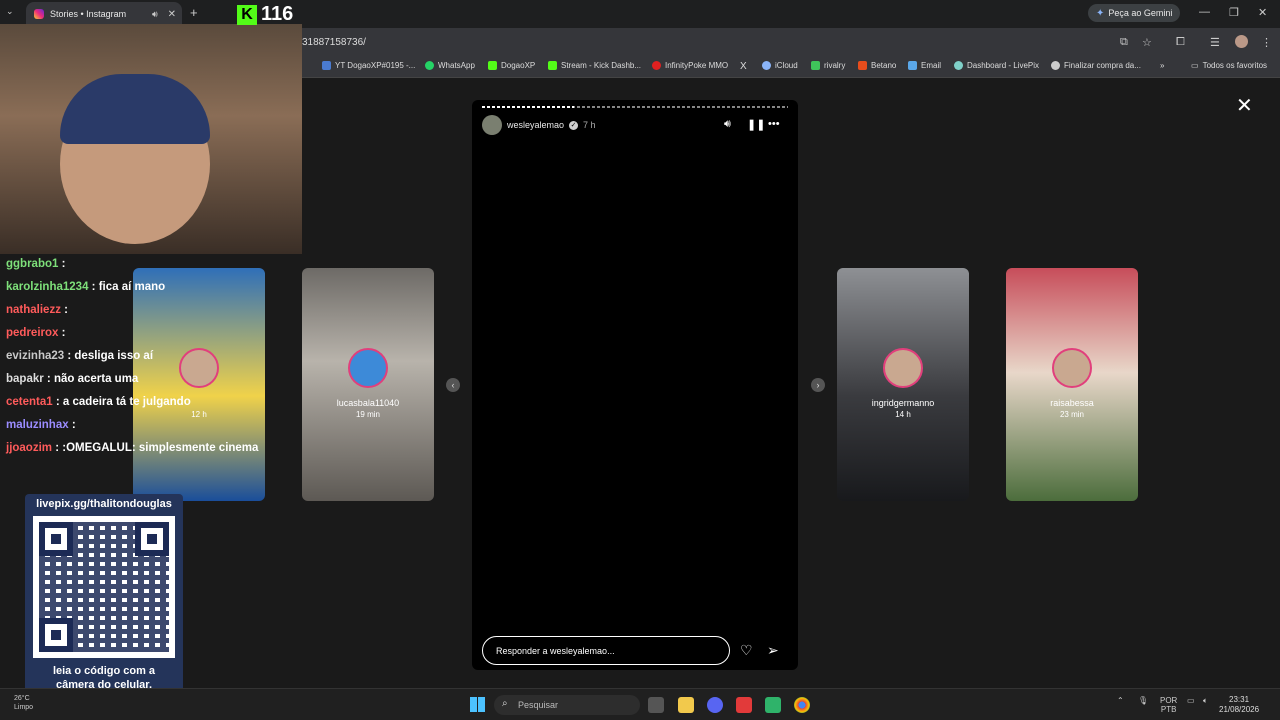  Describe the element at coordinates (1147, 42) in the screenshot. I see `bookmark-star-icon: ☆` at that location.